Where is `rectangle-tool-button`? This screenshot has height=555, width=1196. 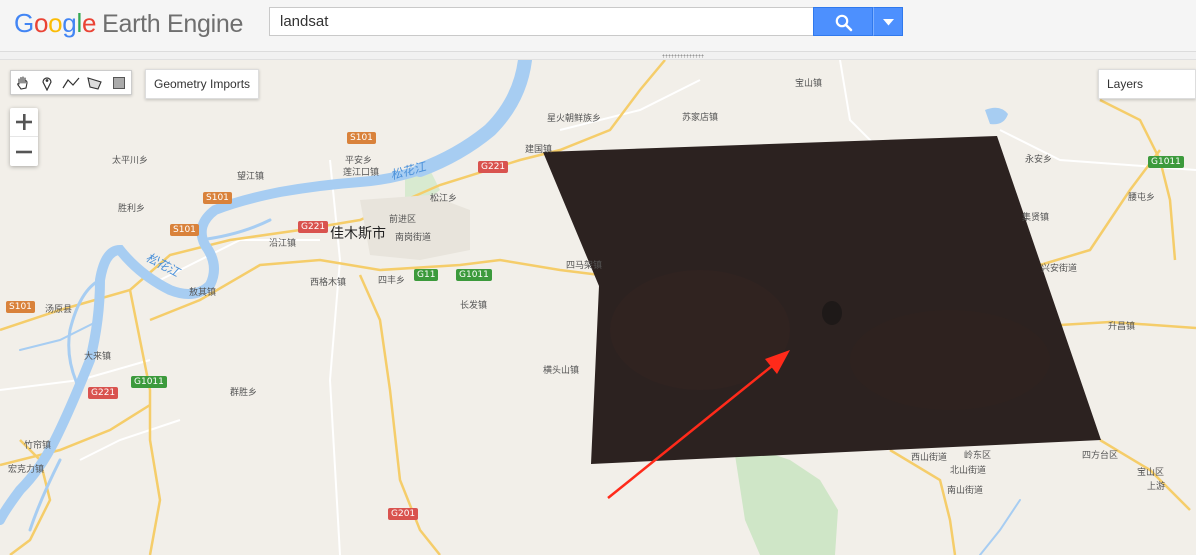 rectangle-tool-button is located at coordinates (119, 82).